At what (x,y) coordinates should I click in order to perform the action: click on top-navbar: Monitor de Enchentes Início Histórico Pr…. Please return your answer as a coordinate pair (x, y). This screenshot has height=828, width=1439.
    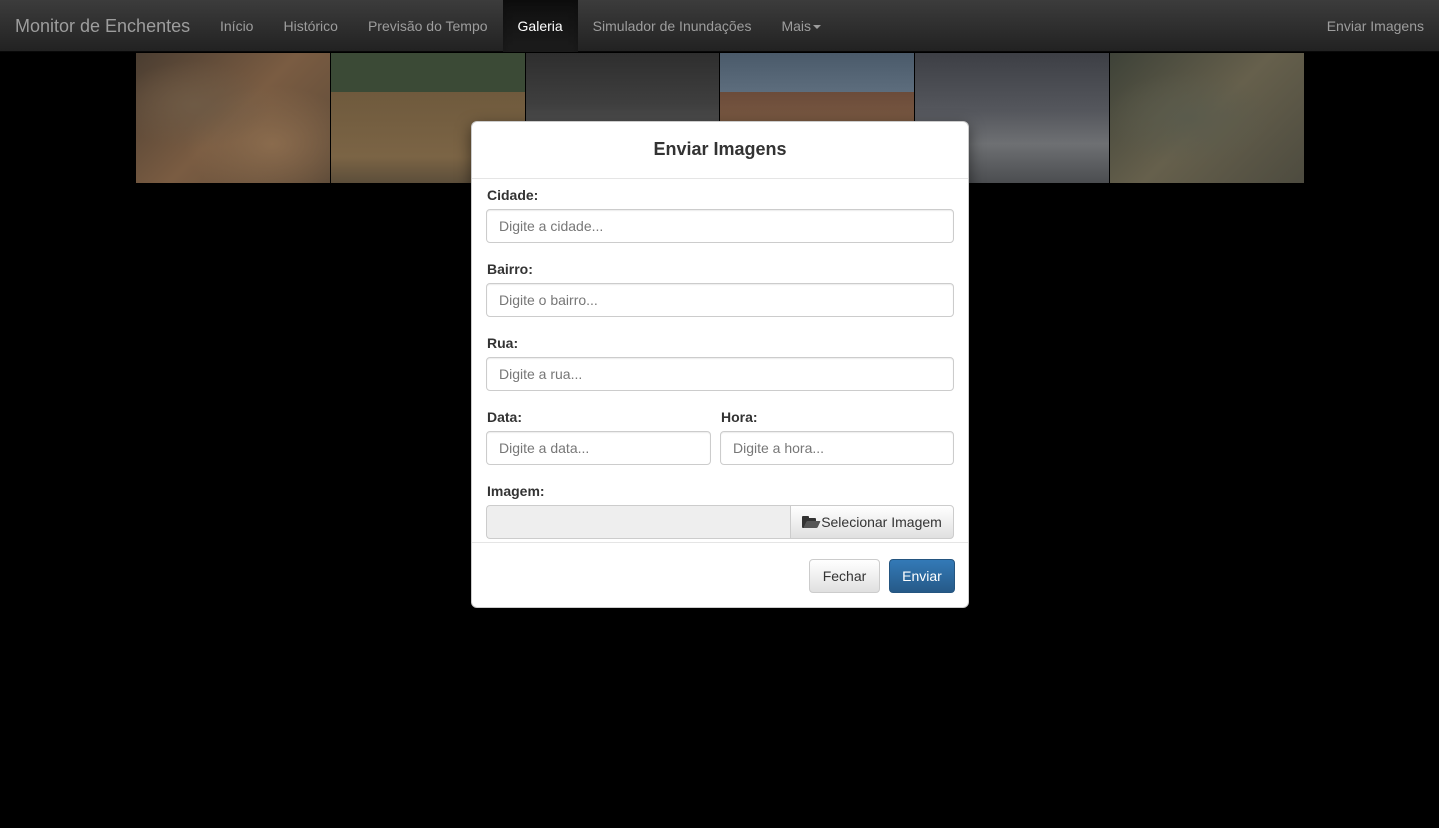
    Looking at the image, I should click on (719, 26).